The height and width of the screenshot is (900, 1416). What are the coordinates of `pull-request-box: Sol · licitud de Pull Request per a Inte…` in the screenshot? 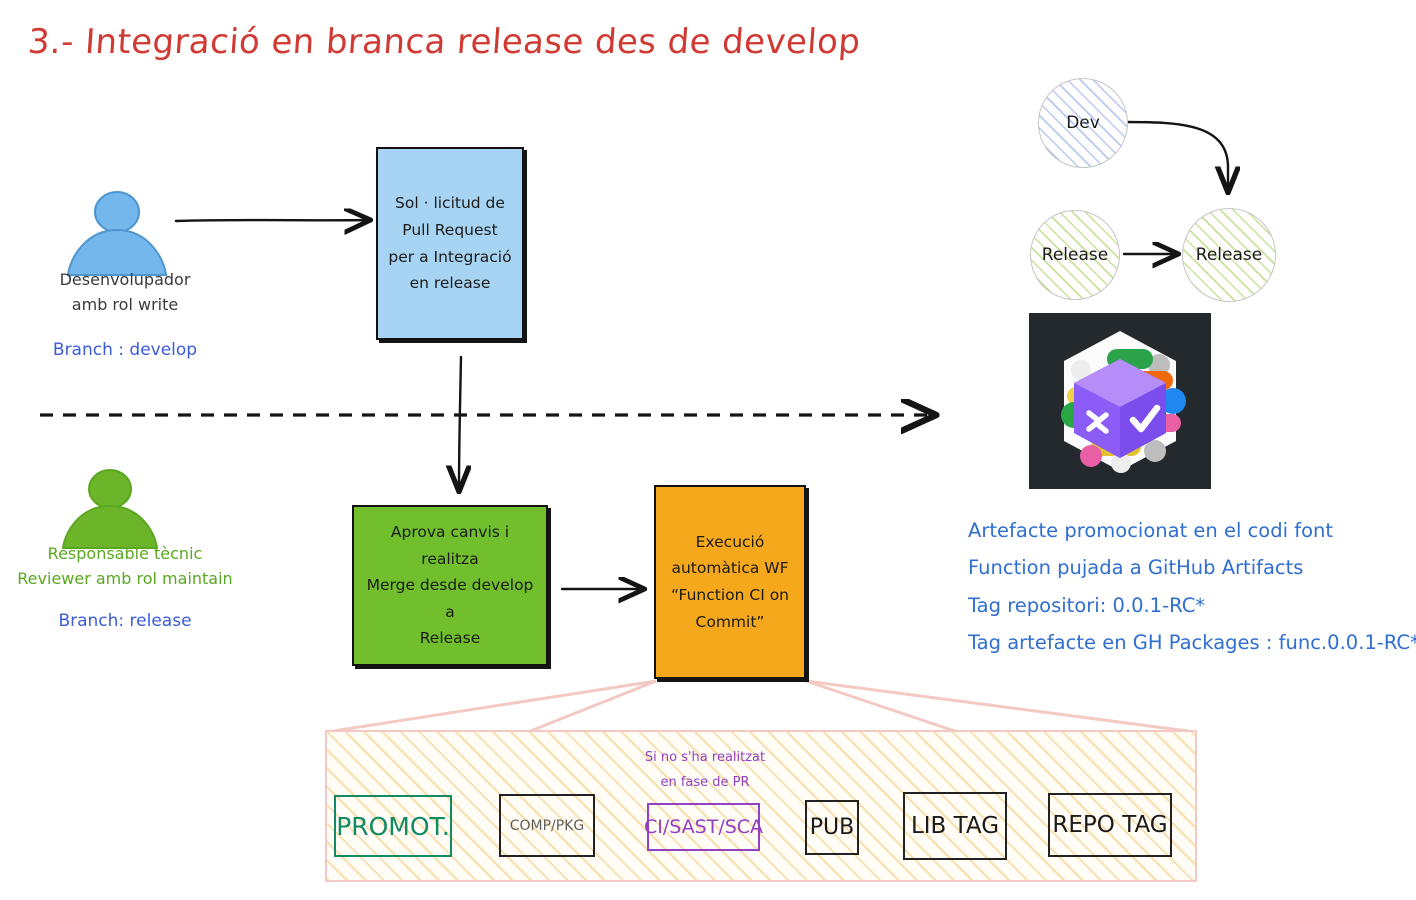 It's located at (450, 243).